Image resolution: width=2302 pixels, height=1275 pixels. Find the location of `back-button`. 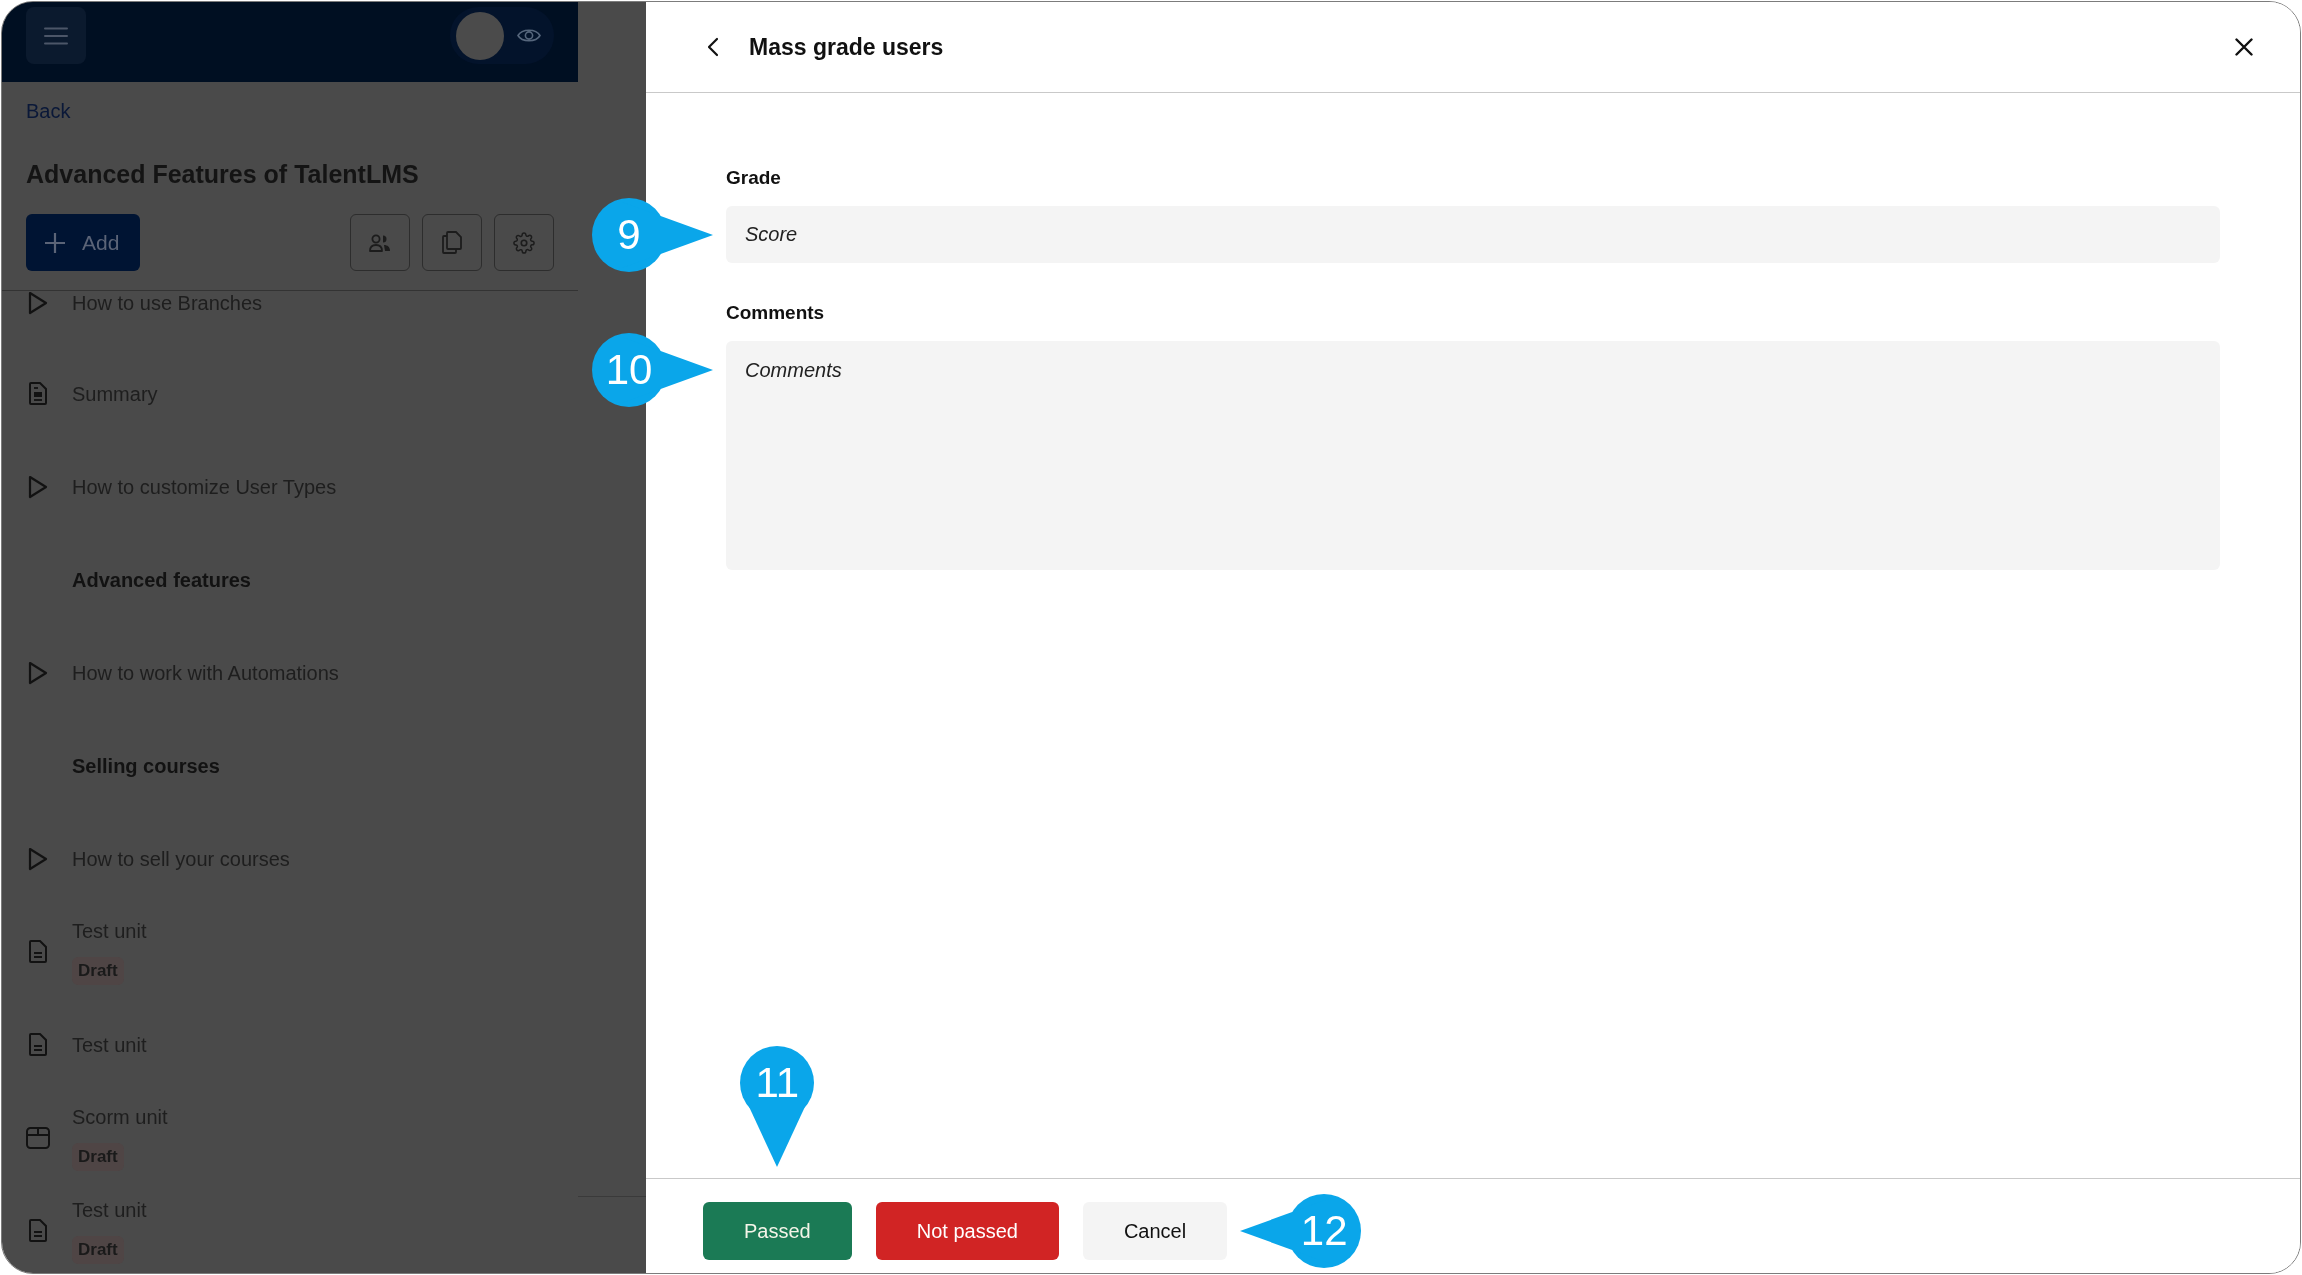

back-button is located at coordinates (713, 47).